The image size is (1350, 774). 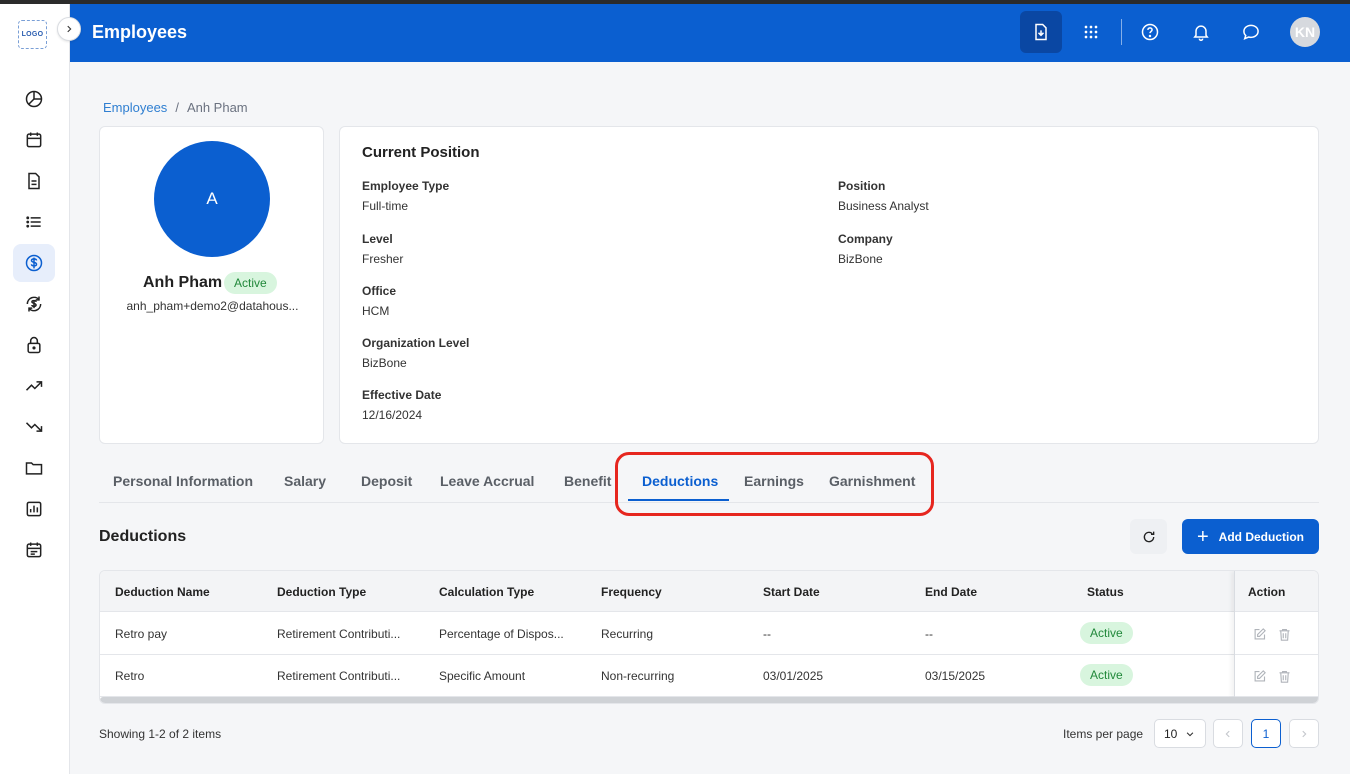 I want to click on field-label: Level, so click(x=377, y=239).